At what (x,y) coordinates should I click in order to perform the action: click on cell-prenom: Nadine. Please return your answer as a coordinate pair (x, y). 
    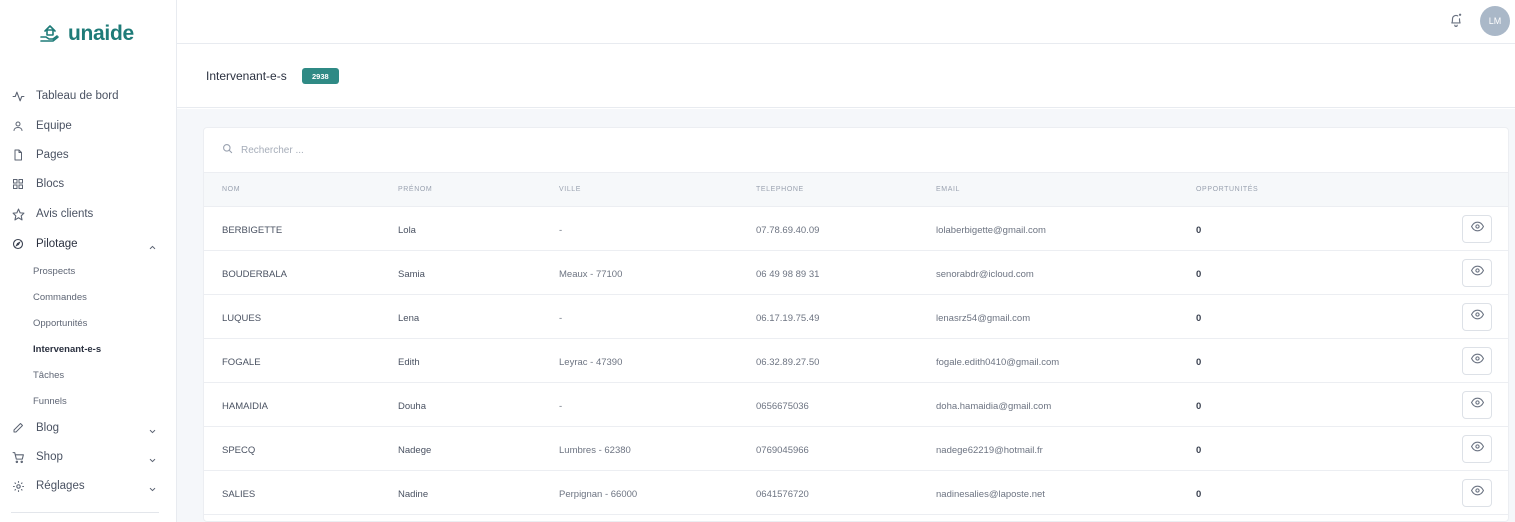
    Looking at the image, I should click on (413, 494).